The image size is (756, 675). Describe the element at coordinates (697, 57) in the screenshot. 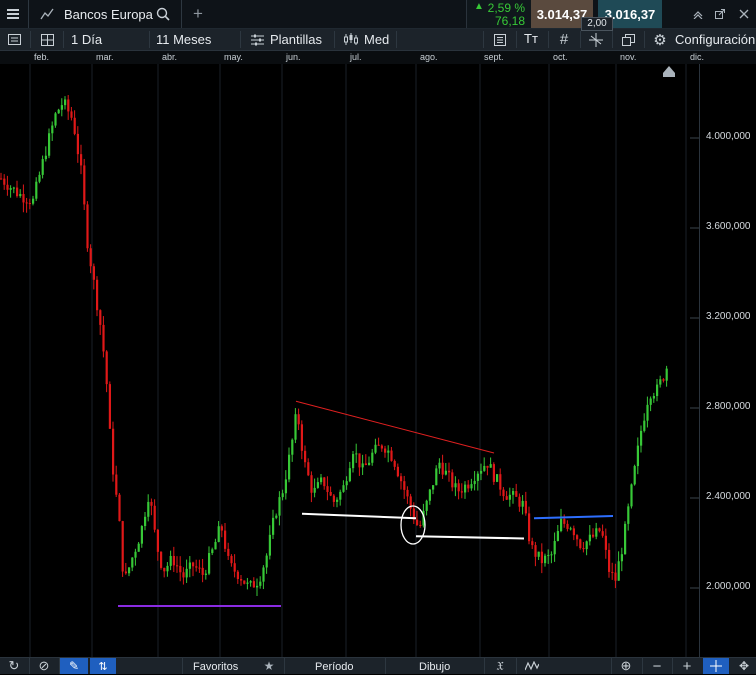

I see `month-label: dic.` at that location.